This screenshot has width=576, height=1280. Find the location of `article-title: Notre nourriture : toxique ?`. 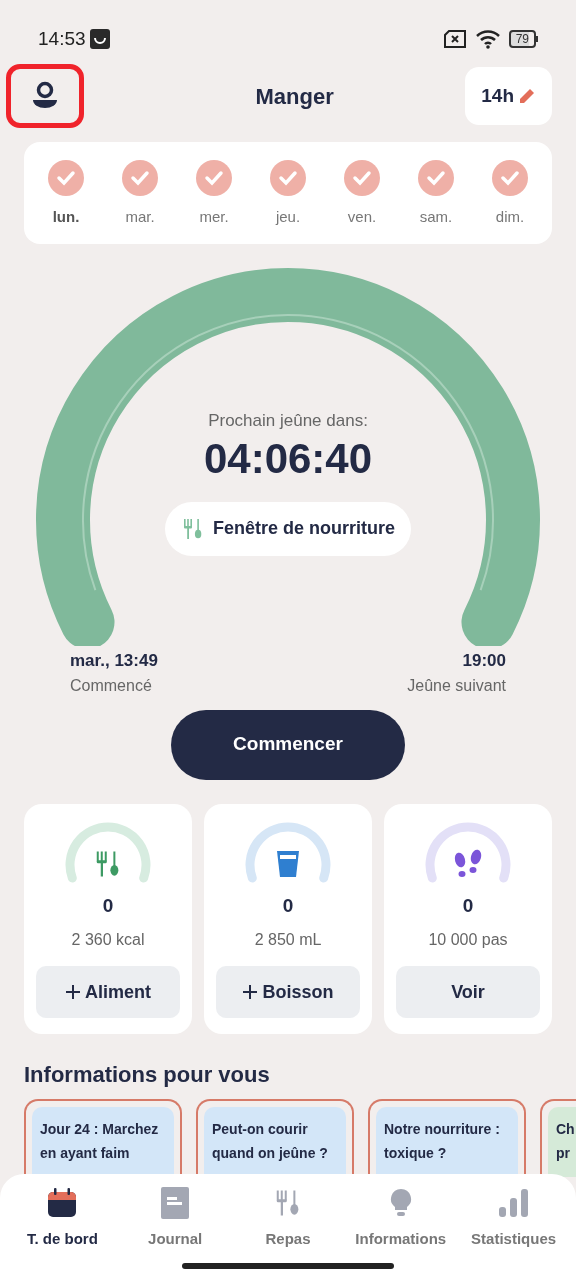

article-title: Notre nourriture : toxique ? is located at coordinates (442, 1140).